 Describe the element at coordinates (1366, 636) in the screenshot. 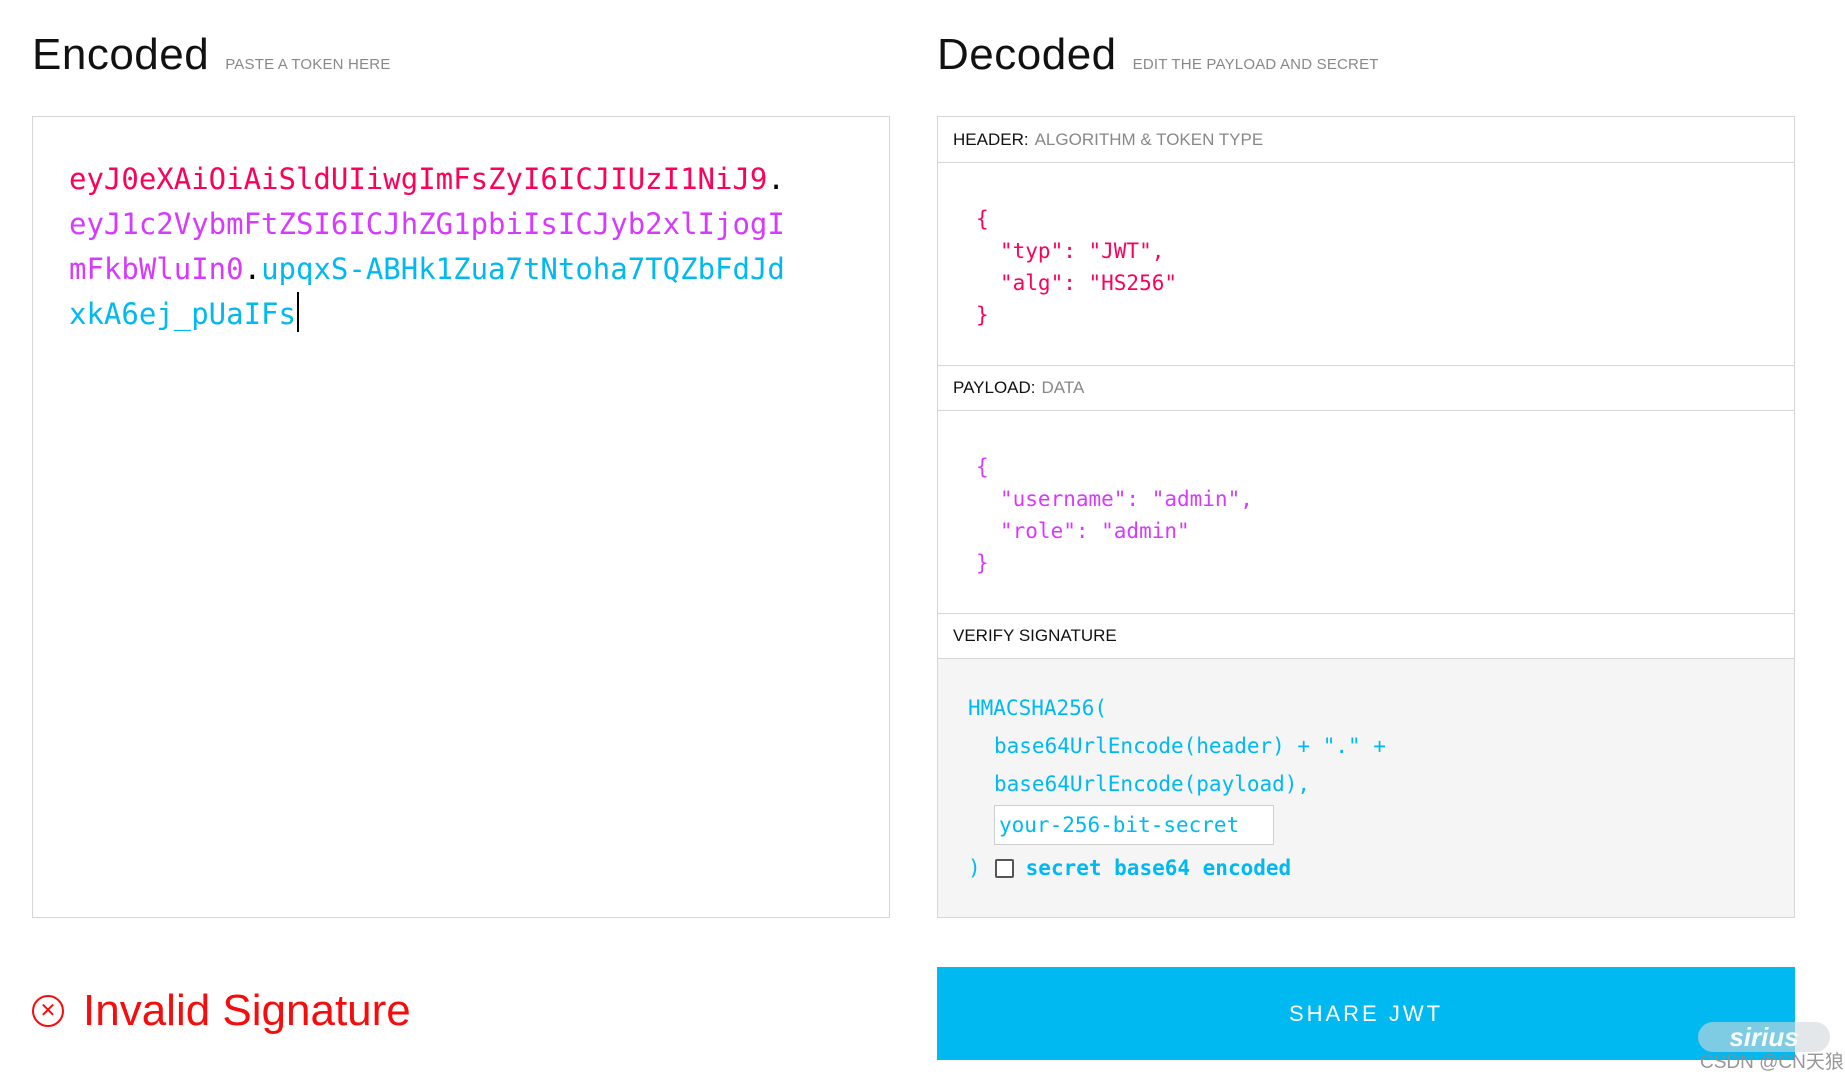

I see `signature-section-title: VERIFY SIGNATURE` at that location.